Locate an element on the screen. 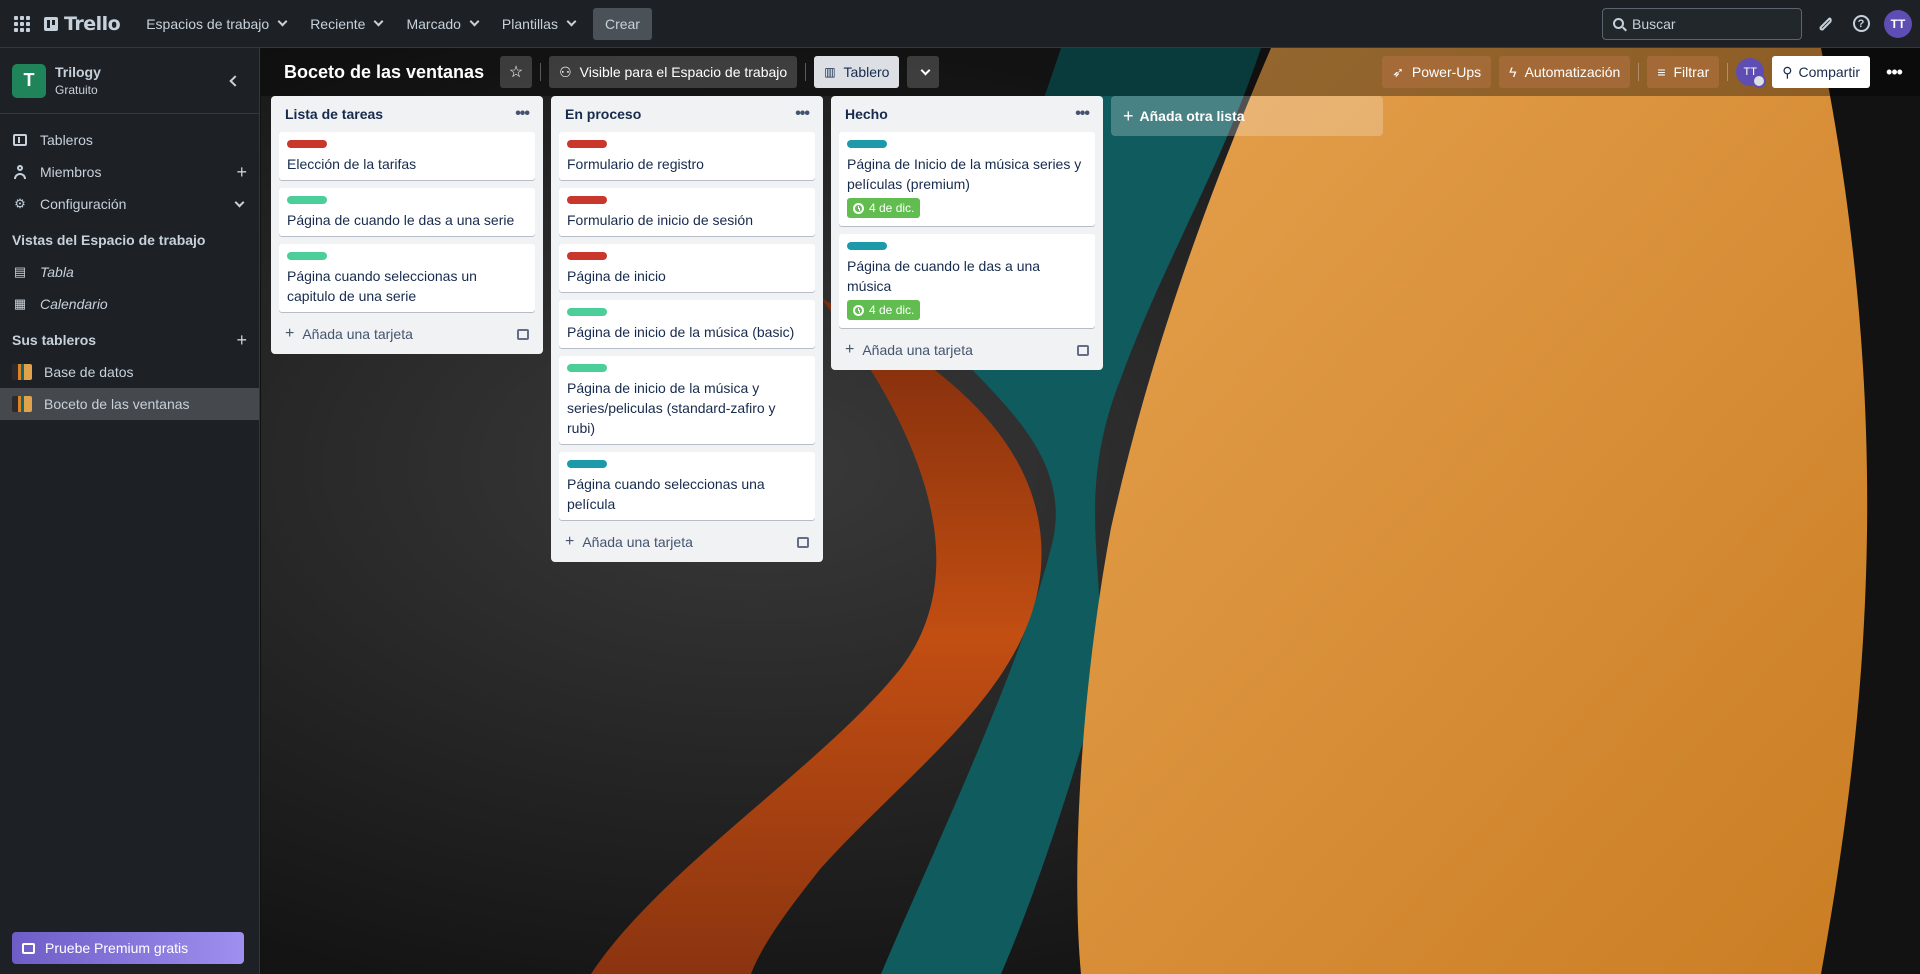  add-board-icon: + is located at coordinates (241, 340).